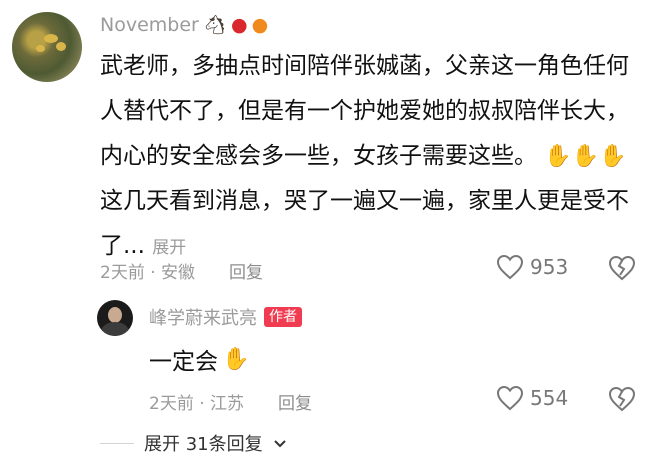  What do you see at coordinates (117, 443) in the screenshot?
I see `divider-line` at bounding box center [117, 443].